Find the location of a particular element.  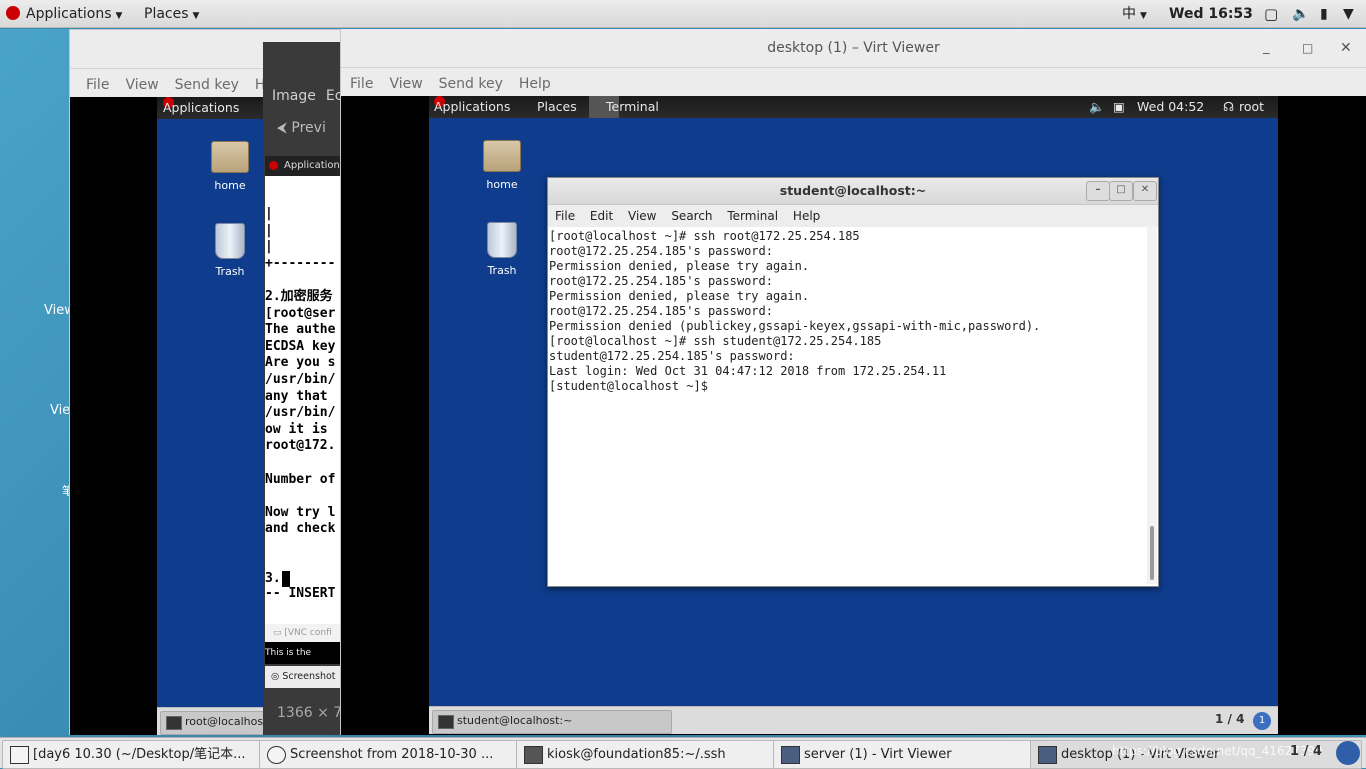

image-viewer-menu: Image Ec is located at coordinates (303, 96).